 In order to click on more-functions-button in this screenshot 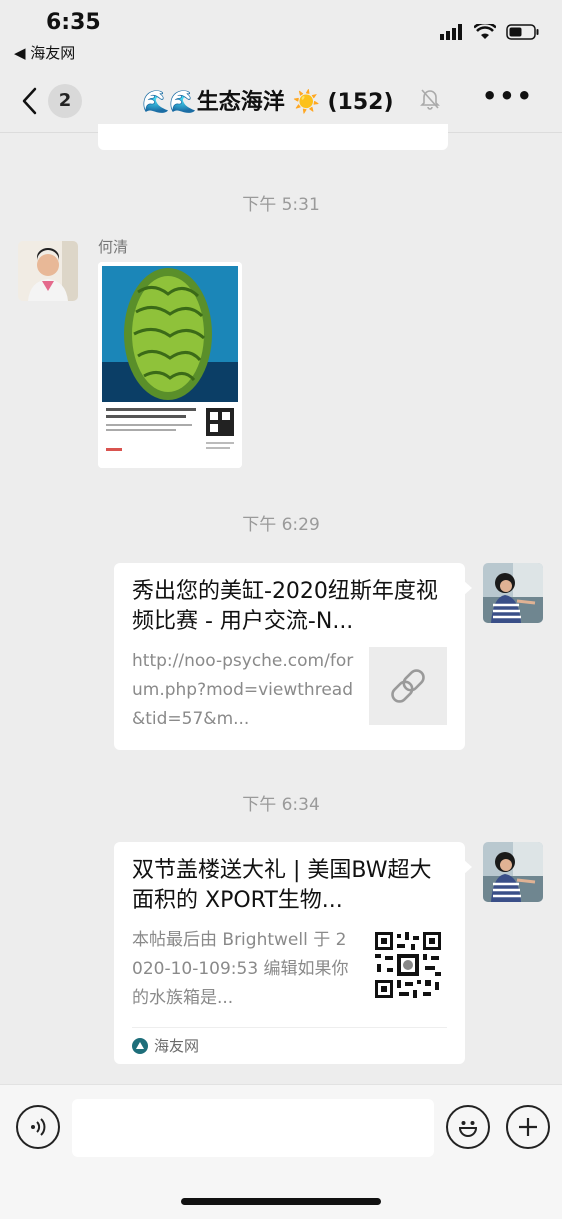, I will do `click(528, 1127)`.